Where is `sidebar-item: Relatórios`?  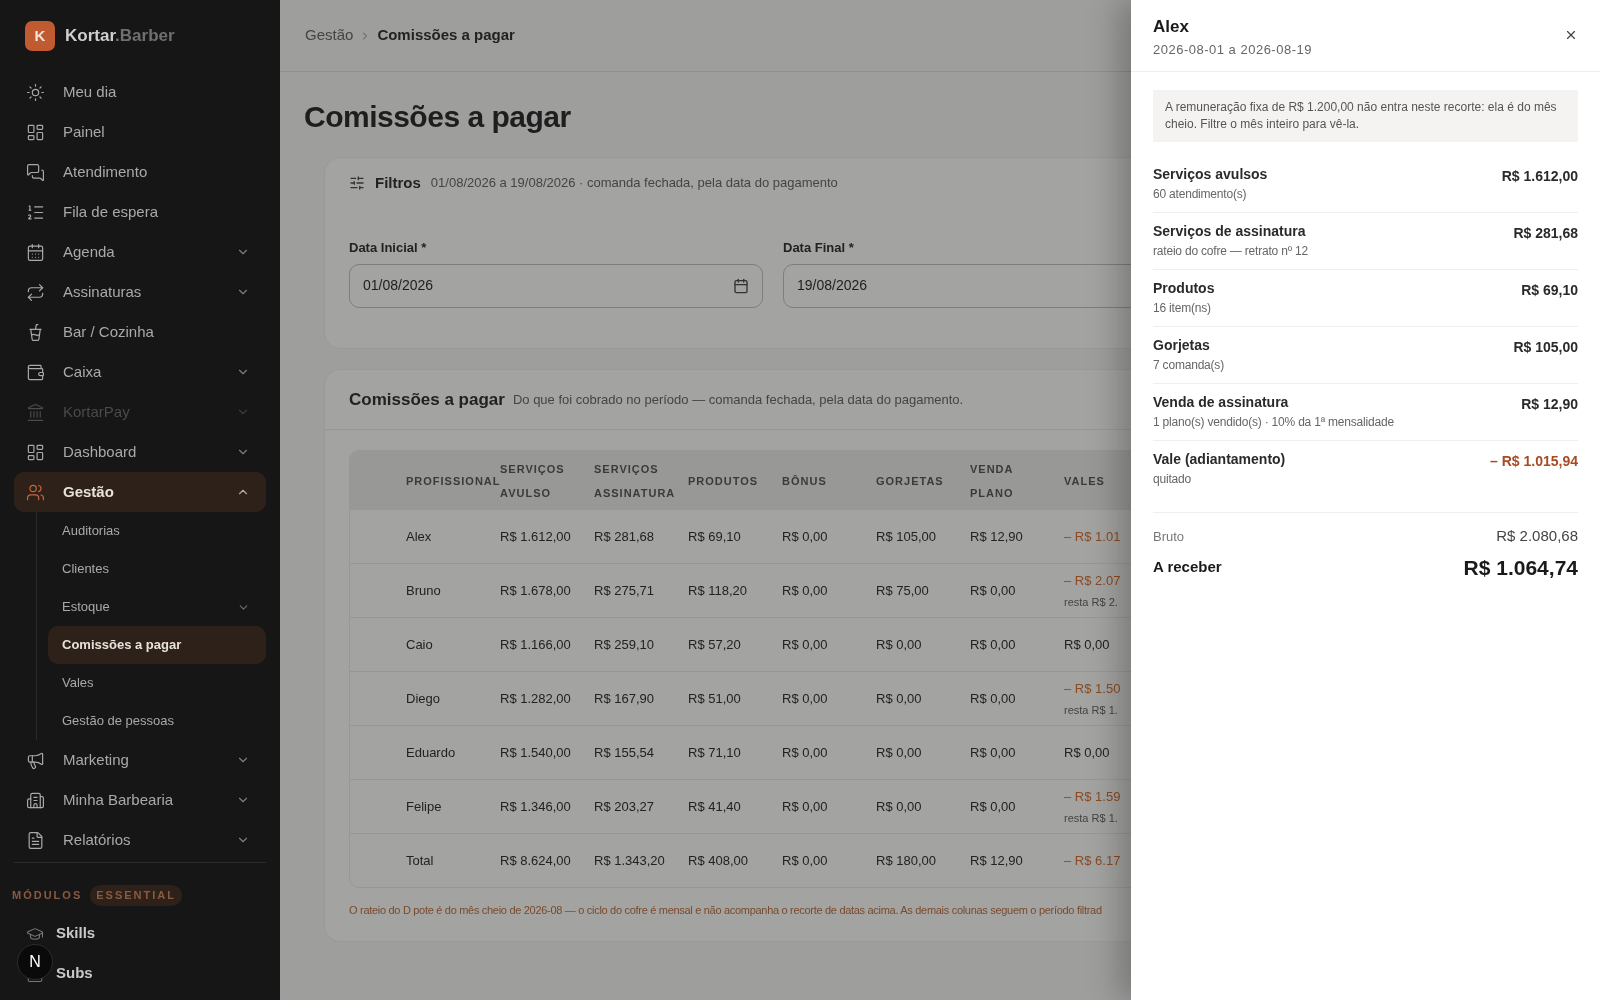 sidebar-item: Relatórios is located at coordinates (140, 840).